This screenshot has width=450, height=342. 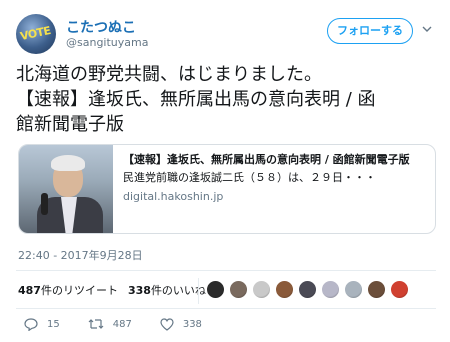 What do you see at coordinates (101, 27) in the screenshot?
I see `display-name: こたつぬこ` at bounding box center [101, 27].